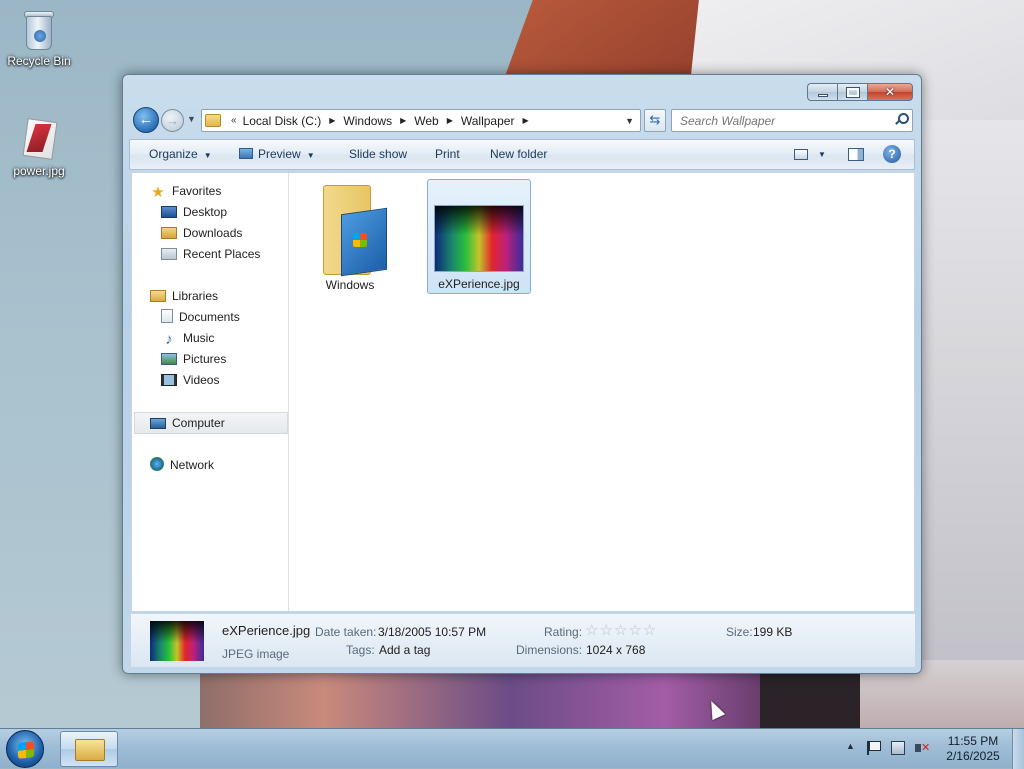 This screenshot has height=769, width=1024. Describe the element at coordinates (739, 632) in the screenshot. I see `size-label: Size:` at that location.